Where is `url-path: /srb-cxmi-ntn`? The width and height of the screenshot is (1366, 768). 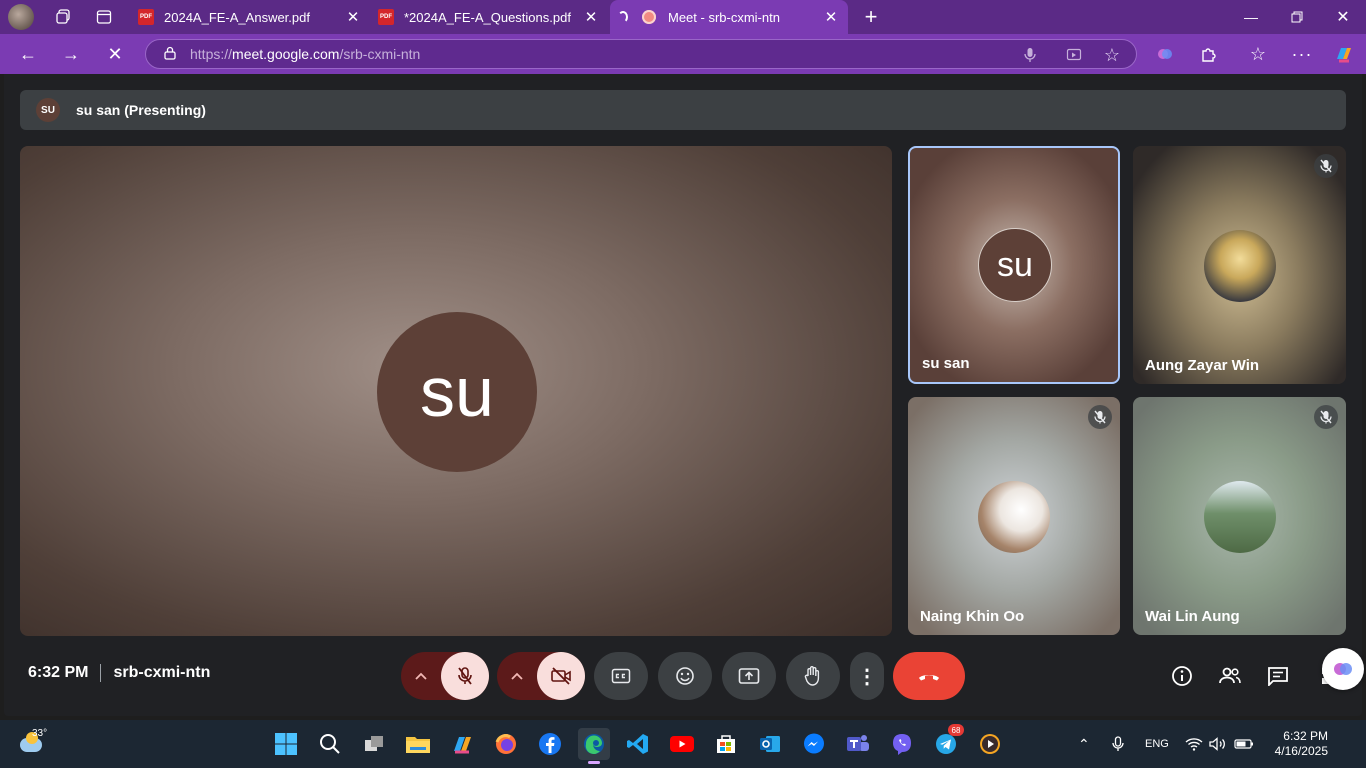 url-path: /srb-cxmi-ntn is located at coordinates (380, 54).